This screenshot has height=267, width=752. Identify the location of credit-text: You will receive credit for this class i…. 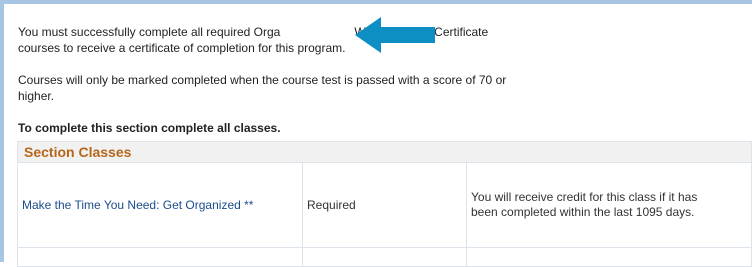
(584, 204).